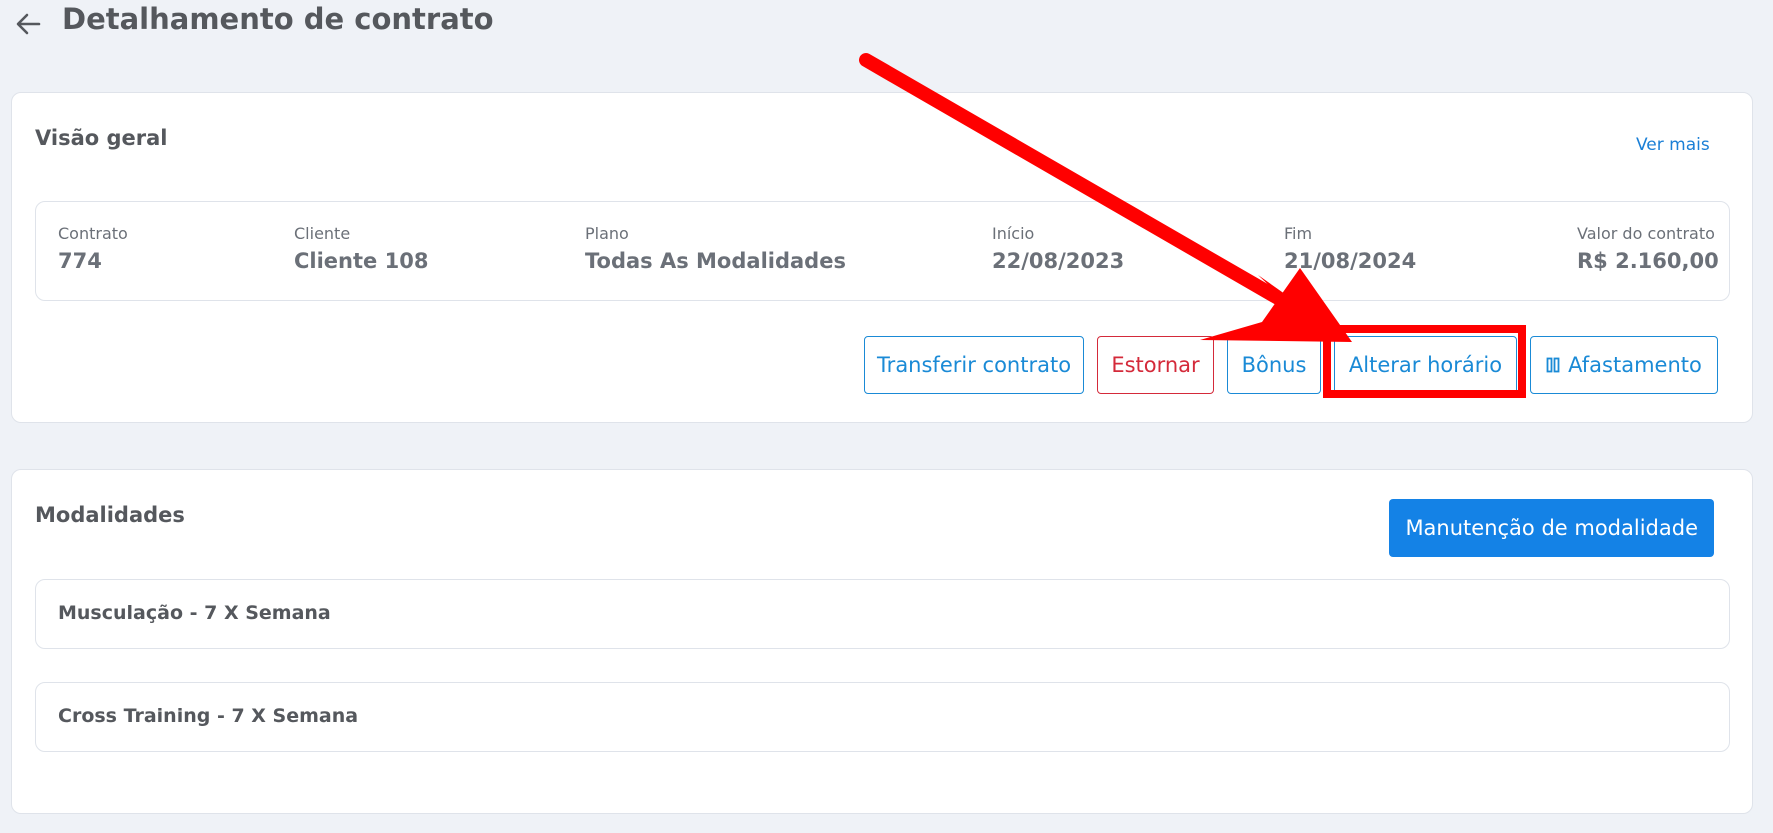 Image resolution: width=1773 pixels, height=833 pixels. I want to click on contract-value: 774, so click(80, 261).